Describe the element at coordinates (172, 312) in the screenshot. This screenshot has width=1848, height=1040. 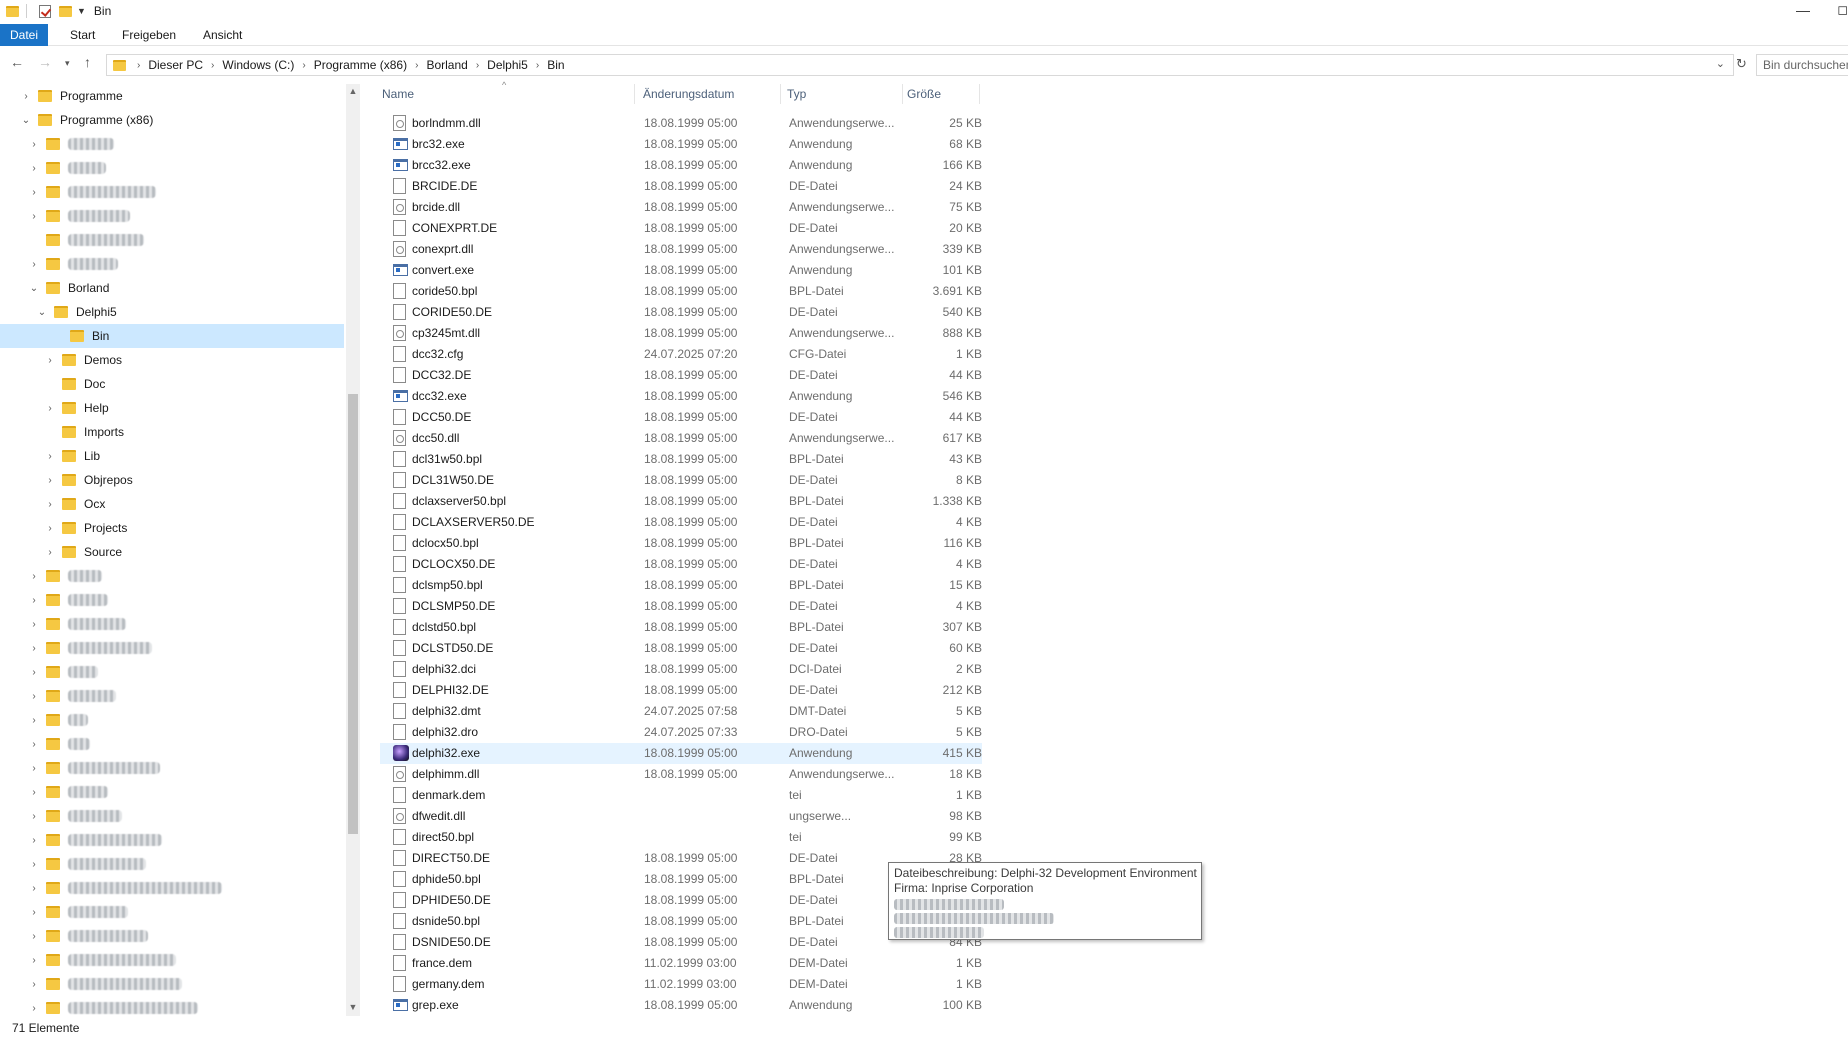
I see `tree-item-delphi5: ⌄ Delphi5` at that location.